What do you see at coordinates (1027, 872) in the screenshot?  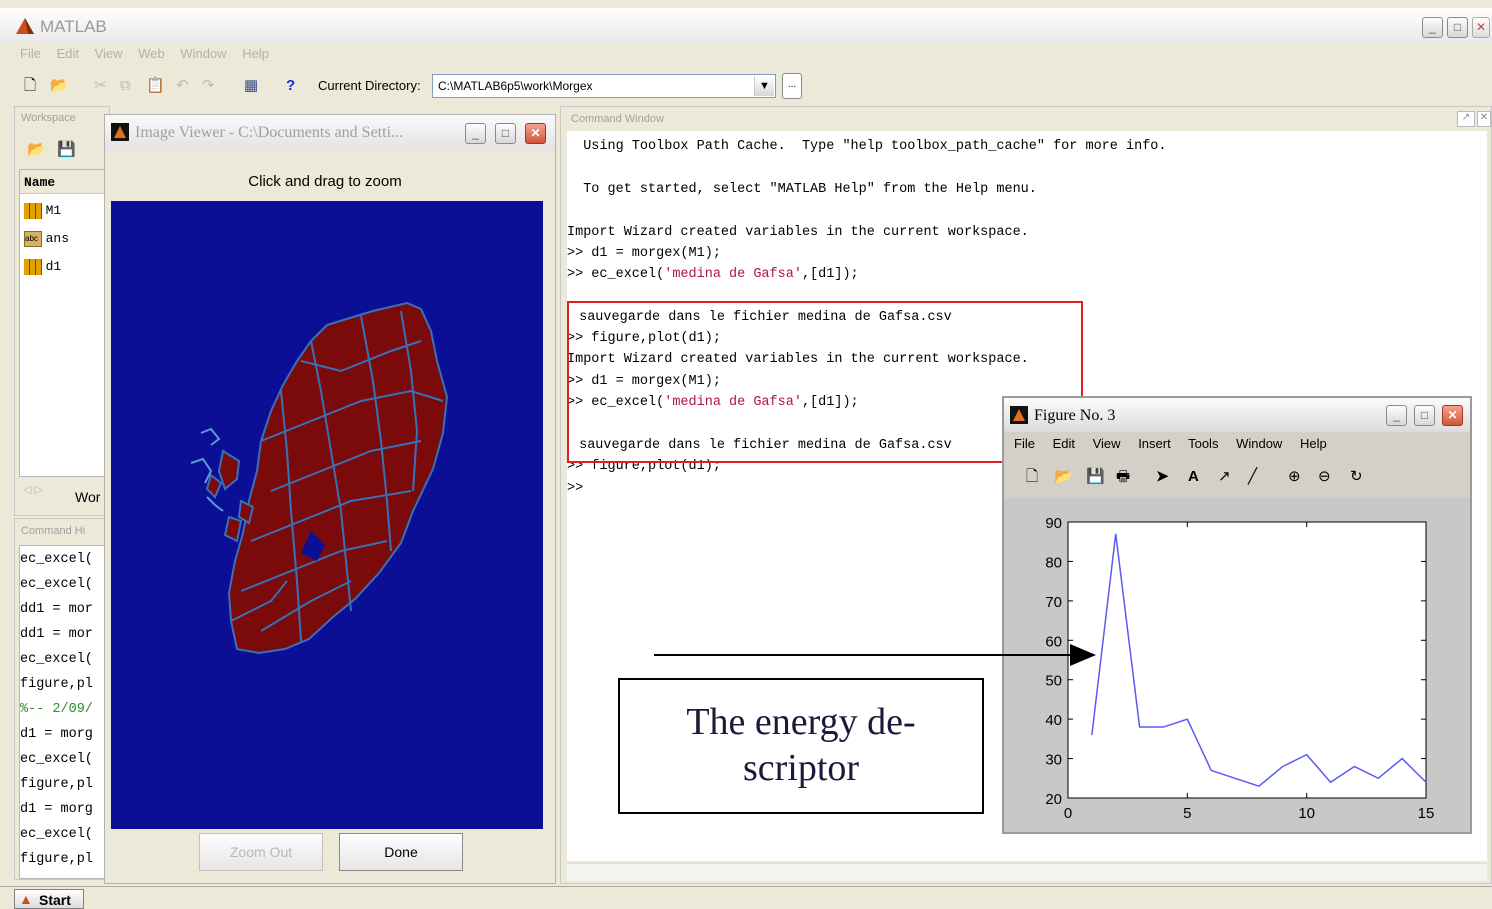 I see `horizontal-scrollbar` at bounding box center [1027, 872].